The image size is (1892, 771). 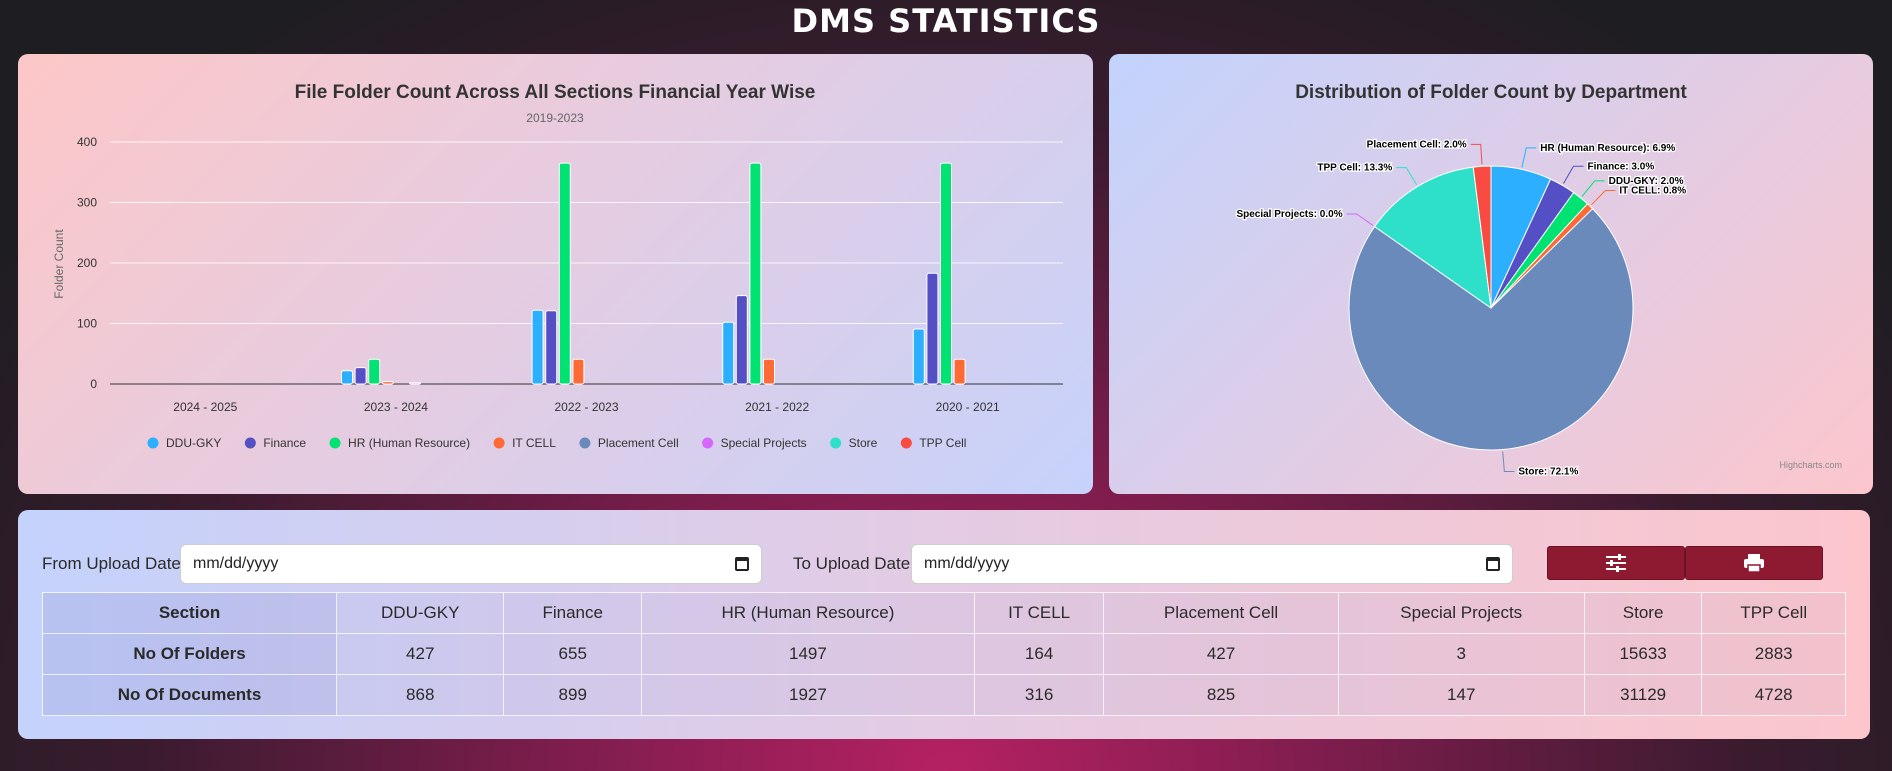 I want to click on highcharts-credit: Highcharts.com, so click(x=1810, y=465).